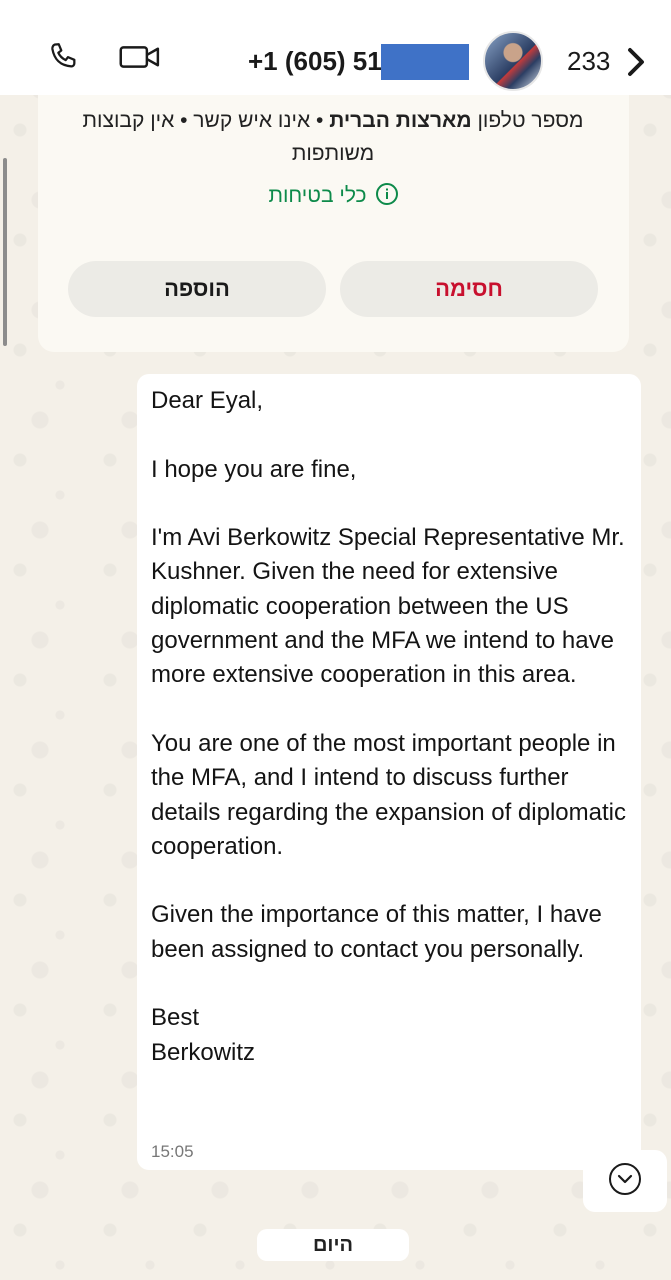 The image size is (671, 1280). What do you see at coordinates (425, 62) in the screenshot?
I see `redaction-box` at bounding box center [425, 62].